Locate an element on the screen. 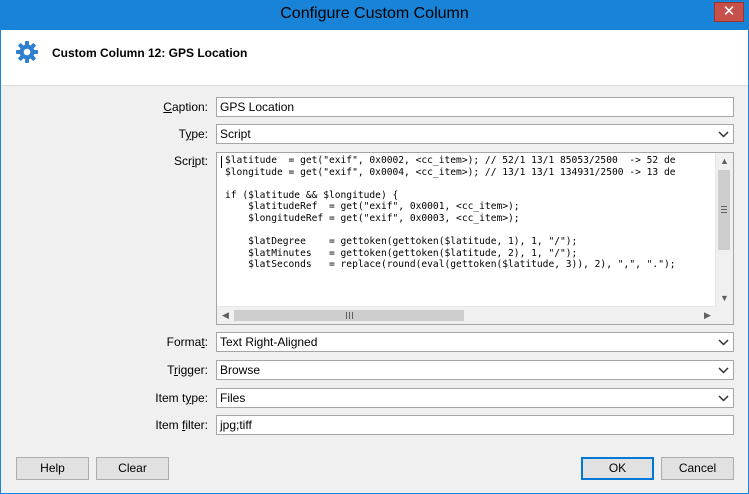 This screenshot has width=749, height=494. item-filter-input: jpg;tiff is located at coordinates (475, 425).